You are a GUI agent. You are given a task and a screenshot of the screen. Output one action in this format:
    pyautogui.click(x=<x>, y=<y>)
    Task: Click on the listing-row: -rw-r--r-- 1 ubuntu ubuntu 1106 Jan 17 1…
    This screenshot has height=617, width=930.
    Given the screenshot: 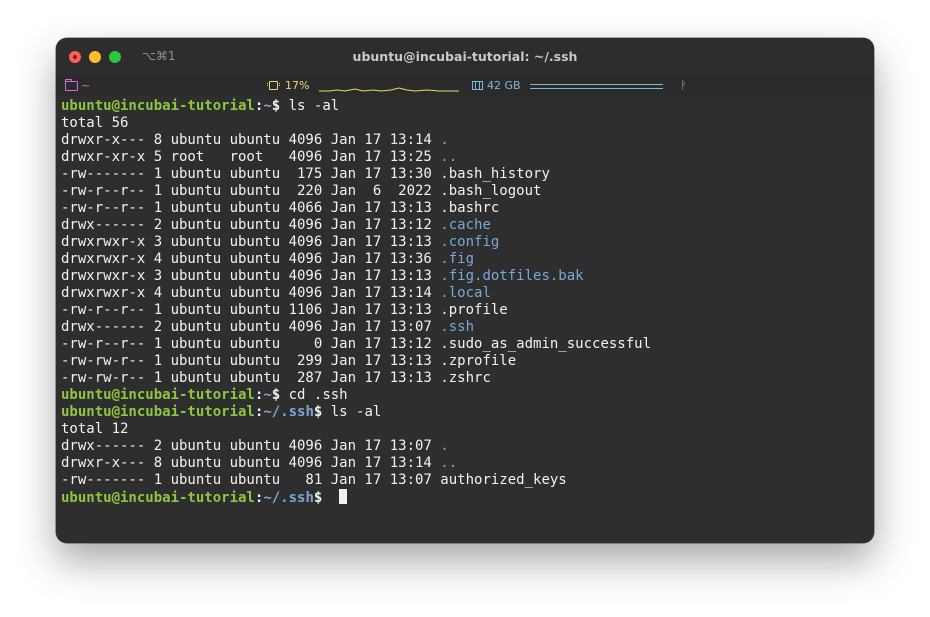 What is the action you would take?
    pyautogui.click(x=356, y=310)
    